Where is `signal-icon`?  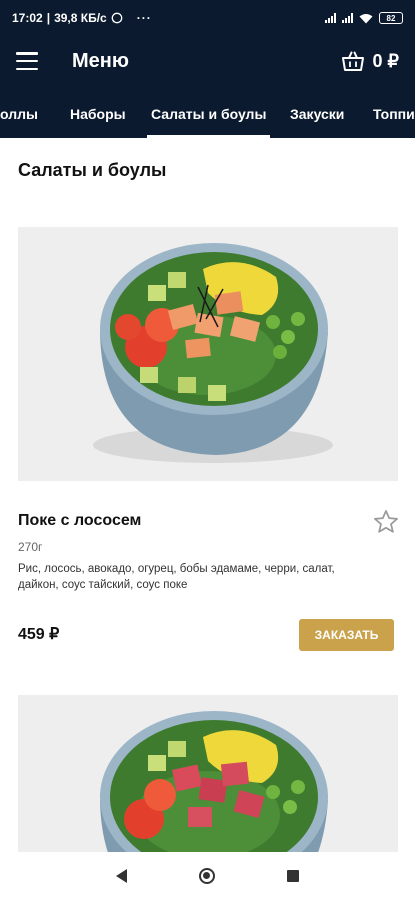 signal-icon is located at coordinates (330, 18).